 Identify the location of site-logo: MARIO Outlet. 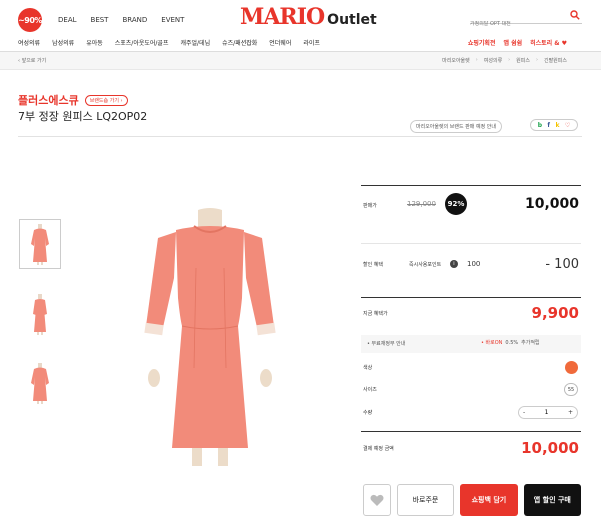
(308, 17).